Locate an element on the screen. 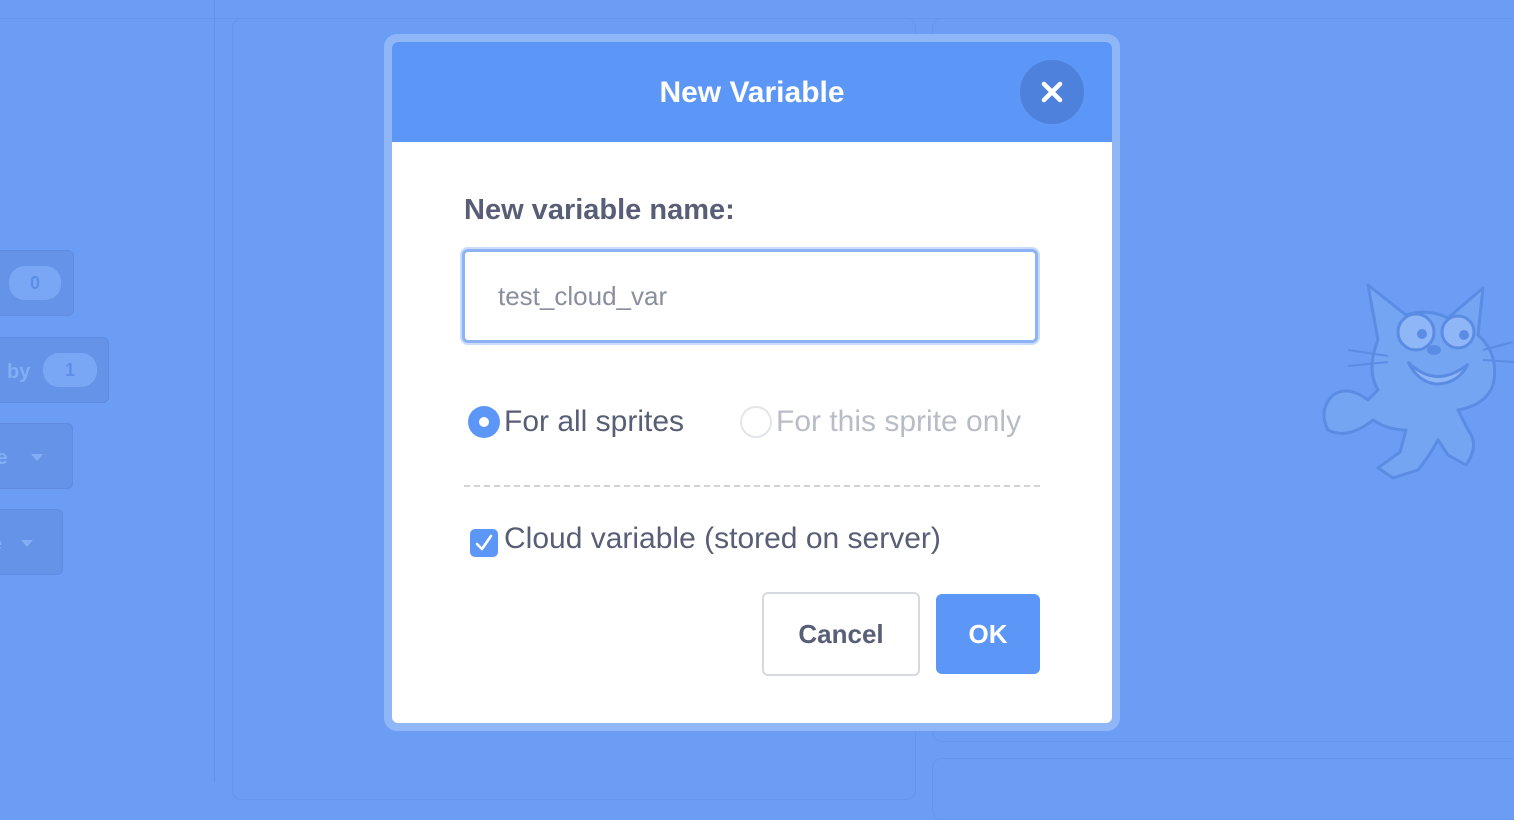 This screenshot has height=820, width=1514. radio-for-this-sprite-only-label: For this sprite only is located at coordinates (899, 421).